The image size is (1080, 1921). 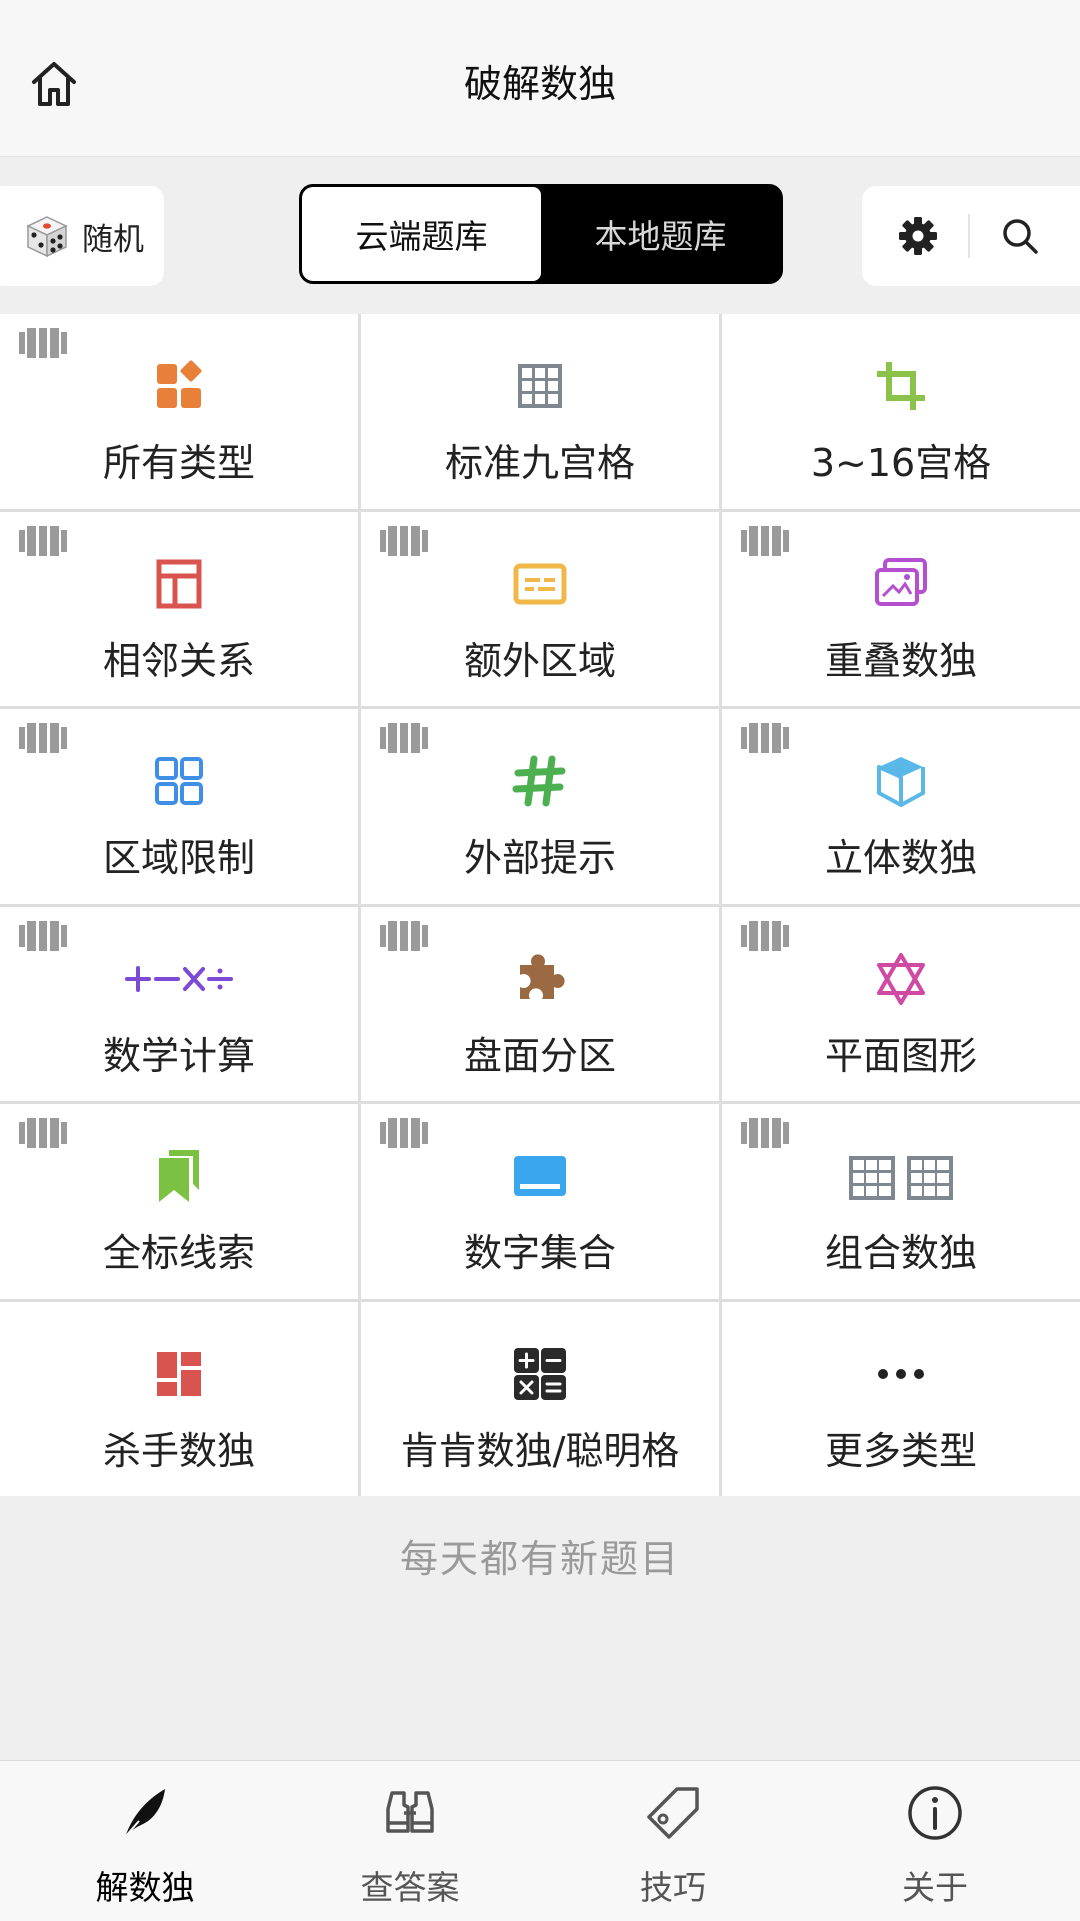 I want to click on toolbar: 随机 云端题库 本地题库, so click(x=540, y=231).